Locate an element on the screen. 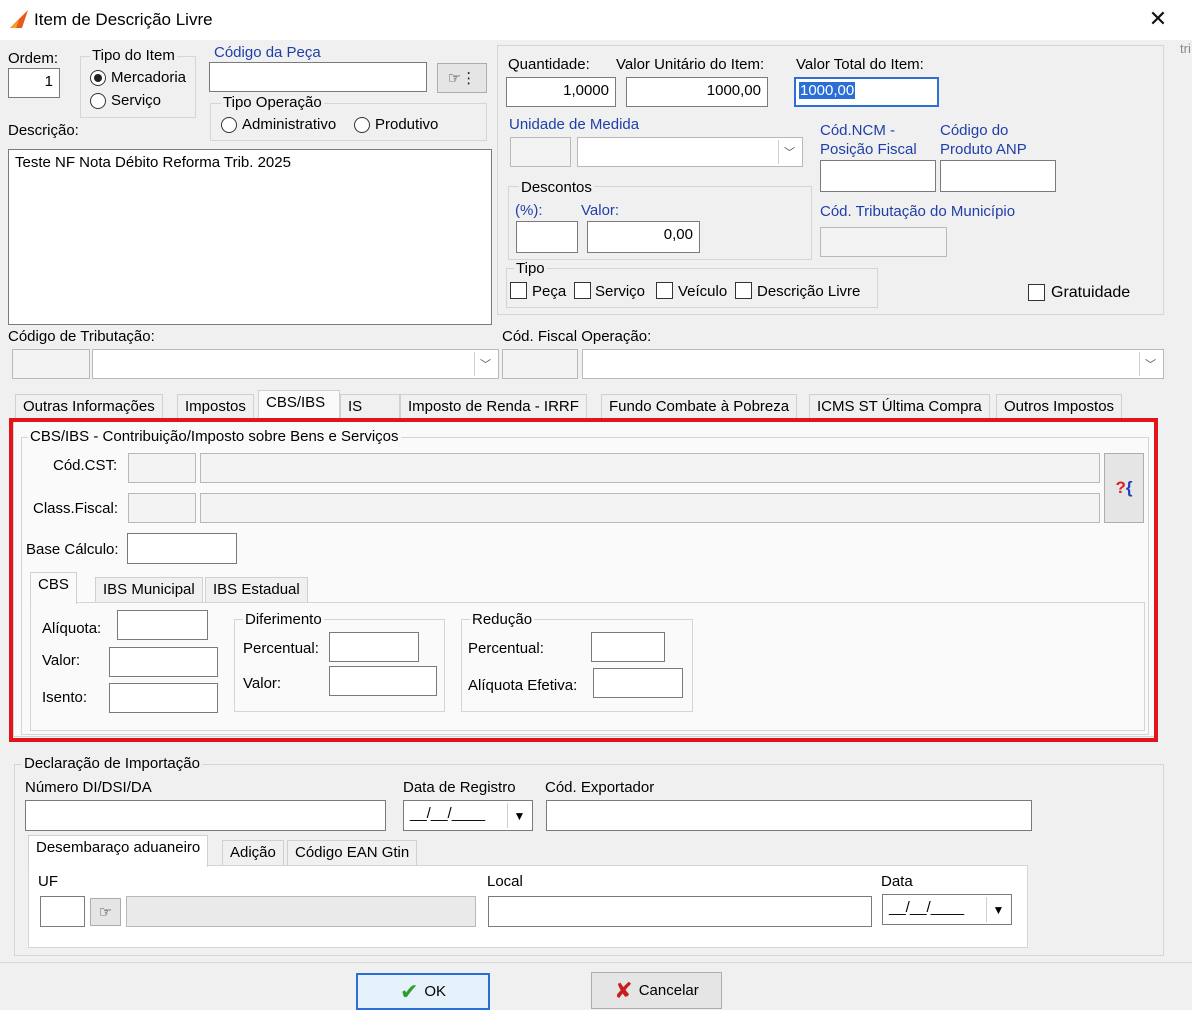  isento-label: Isento: is located at coordinates (65, 697).